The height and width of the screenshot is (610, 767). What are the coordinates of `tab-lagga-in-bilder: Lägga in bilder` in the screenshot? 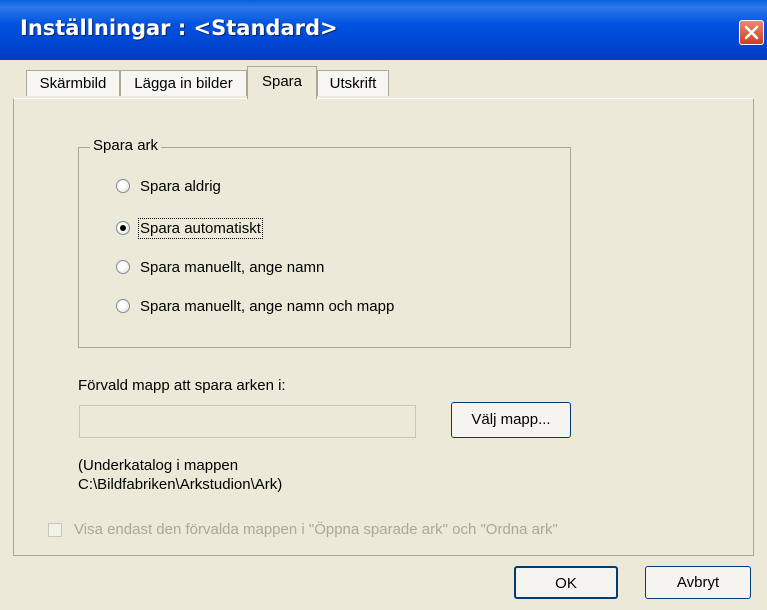 It's located at (183, 83).